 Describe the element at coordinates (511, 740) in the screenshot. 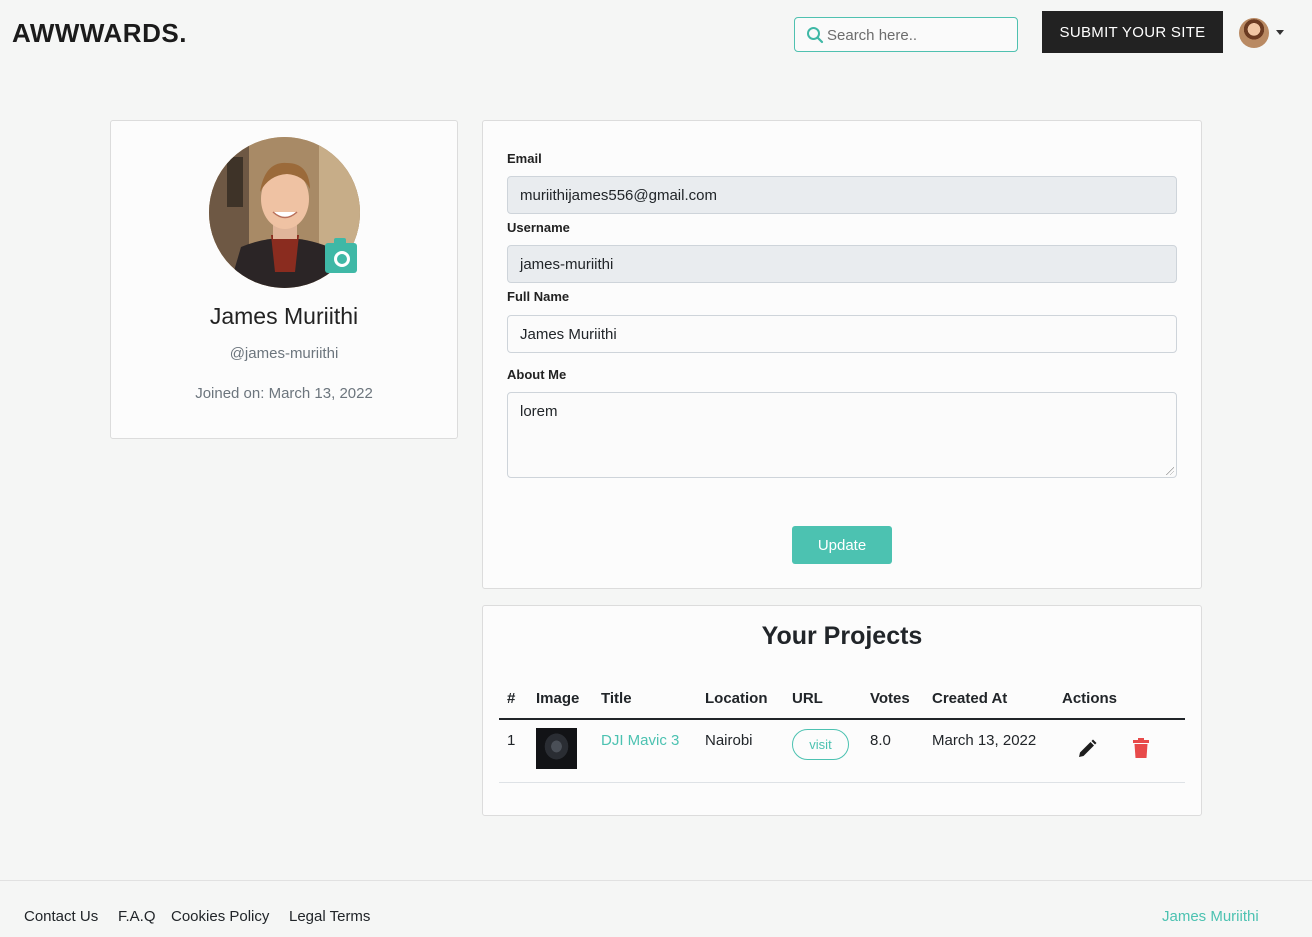

I see `row-index: 1` at that location.